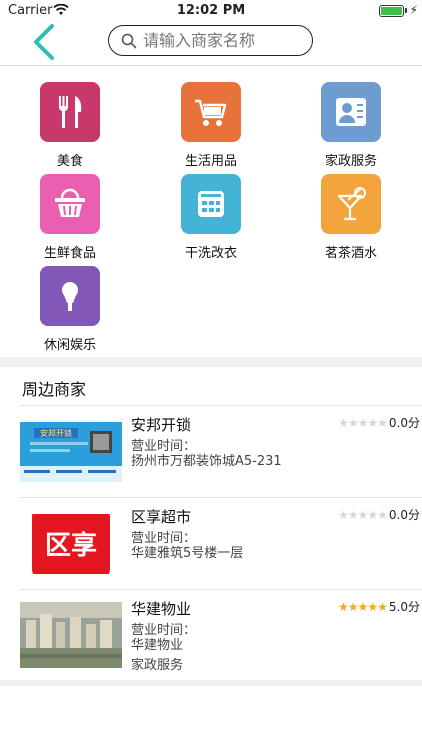  Describe the element at coordinates (211, 112) in the screenshot. I see `shopping-cart-icon` at that location.